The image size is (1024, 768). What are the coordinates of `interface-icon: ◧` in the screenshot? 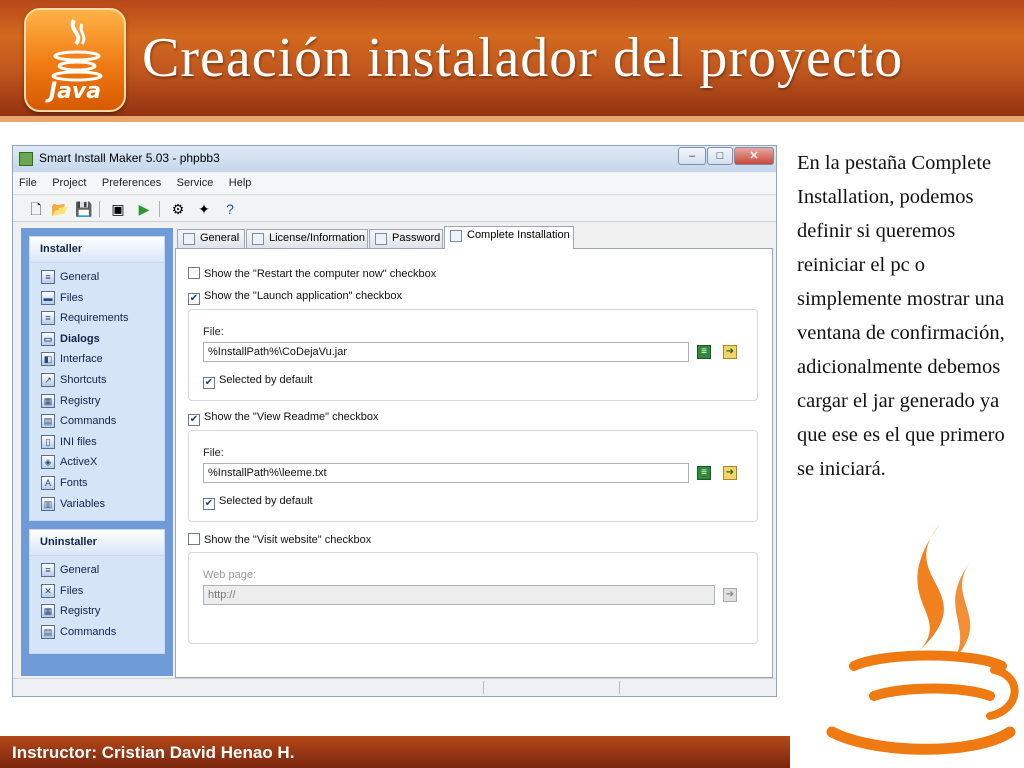 It's located at (48, 359).